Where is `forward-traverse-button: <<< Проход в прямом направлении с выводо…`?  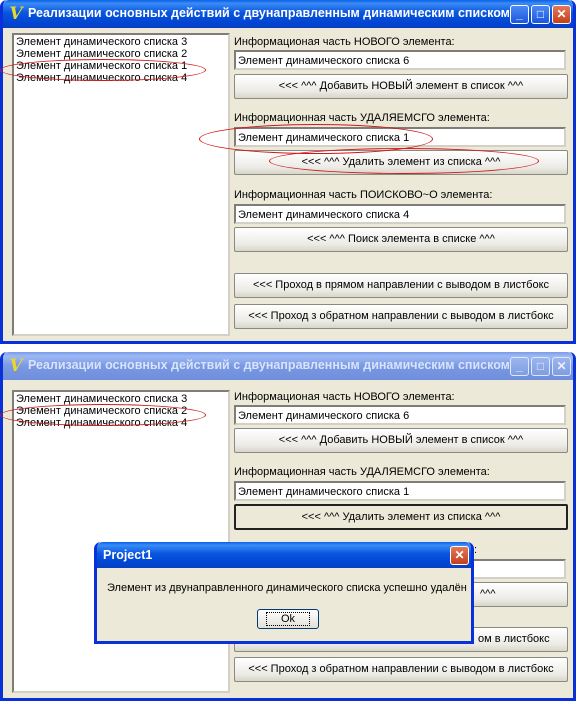 forward-traverse-button: <<< Проход в прямом направлении с выводо… is located at coordinates (401, 285).